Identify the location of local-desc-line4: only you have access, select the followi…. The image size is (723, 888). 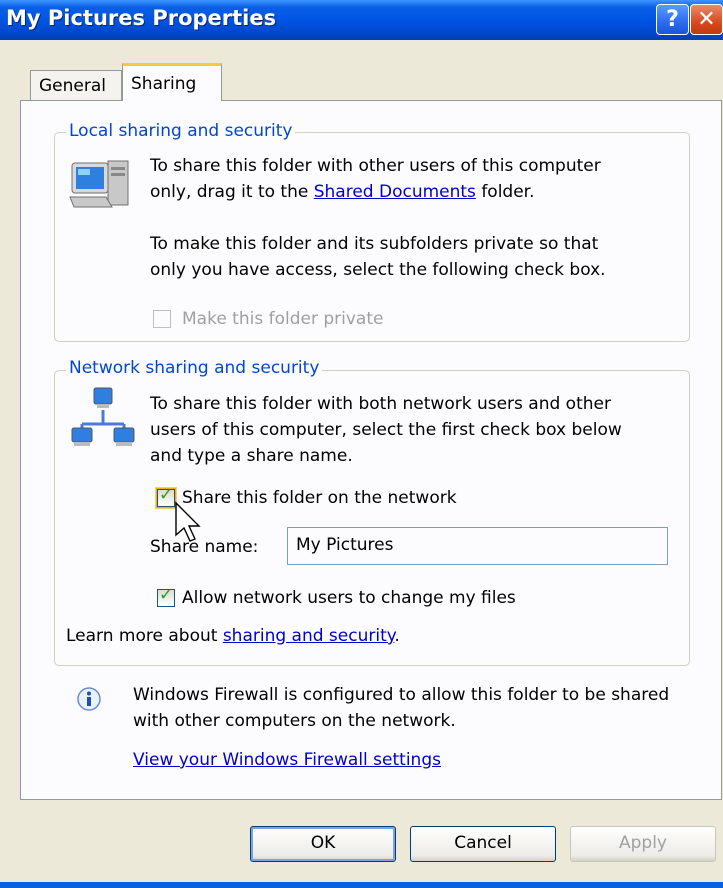
(378, 270).